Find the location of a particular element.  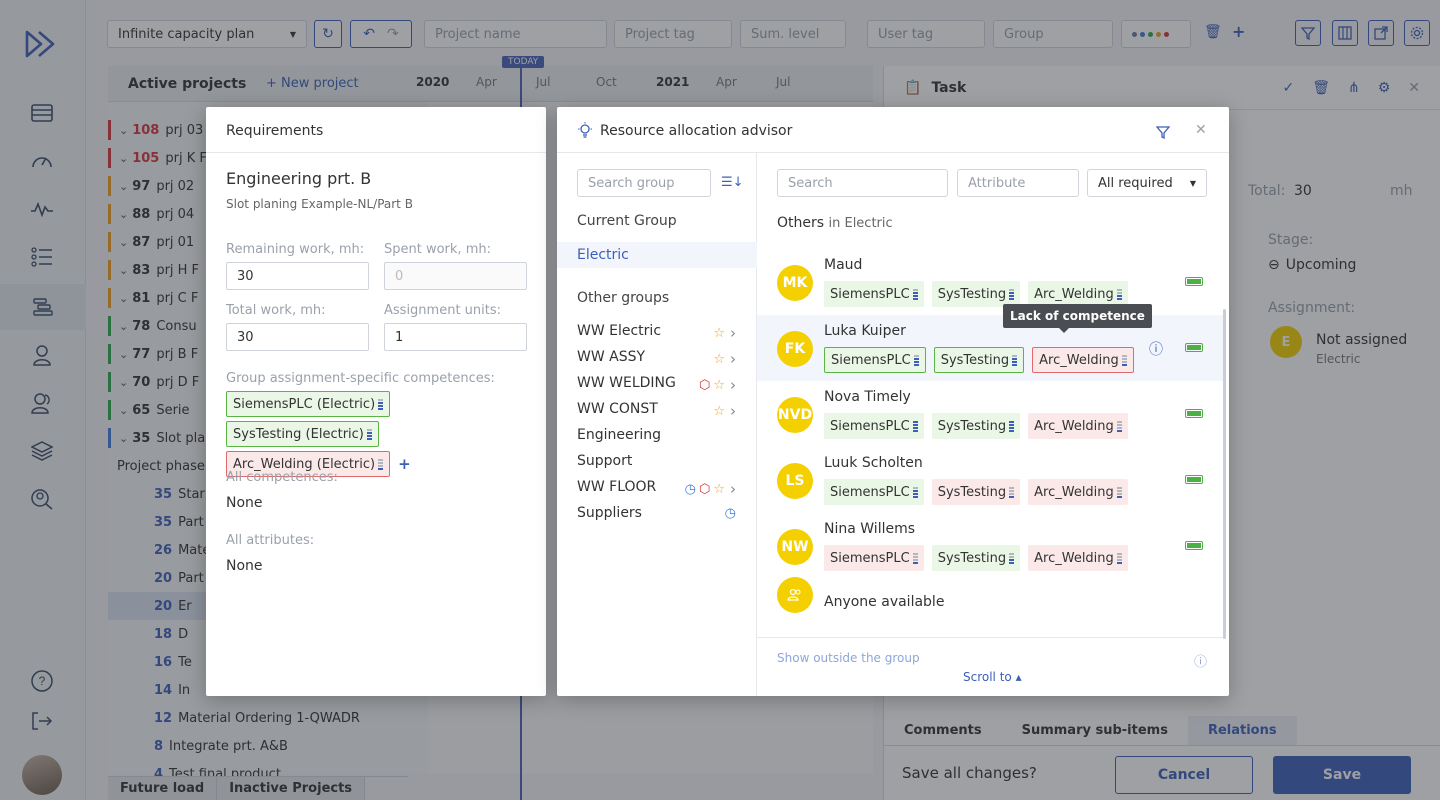

attribute-input: Attribute is located at coordinates (1018, 183).